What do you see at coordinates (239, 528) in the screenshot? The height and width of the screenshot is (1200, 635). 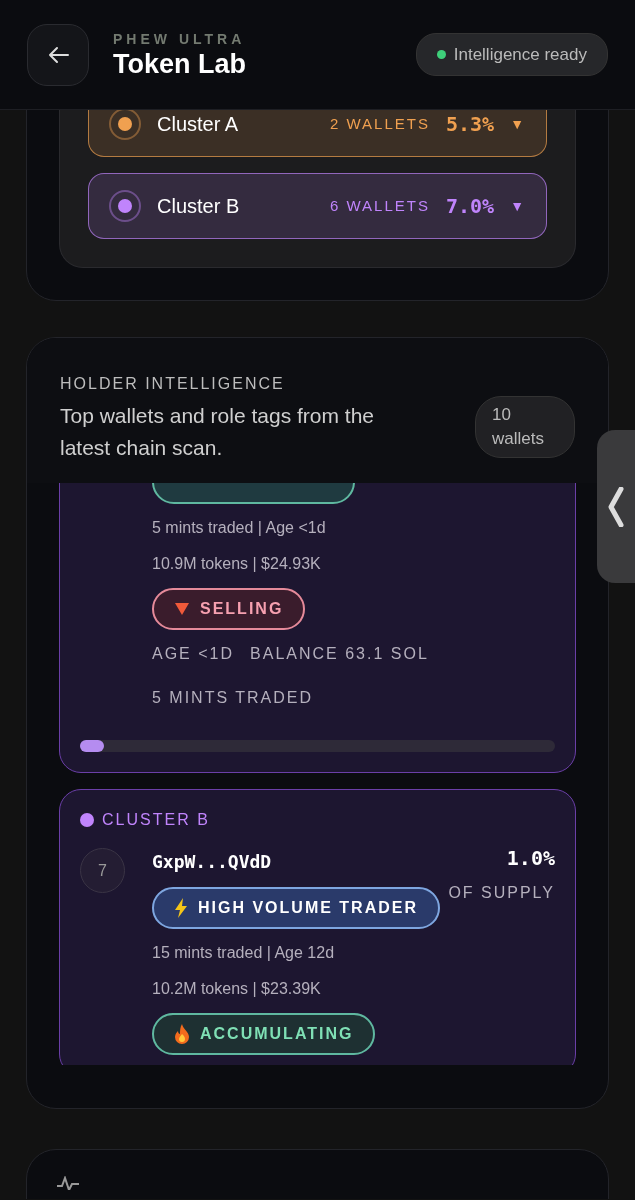 I see `trade-stats: 5 mints traded | Age <1d` at bounding box center [239, 528].